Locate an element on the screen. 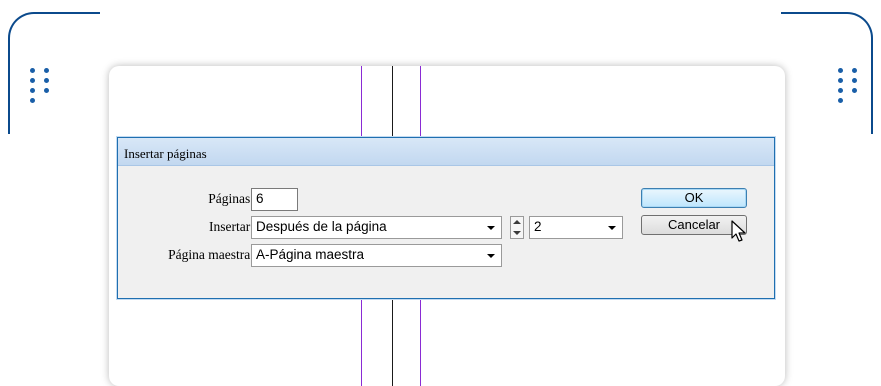 Image resolution: width=881 pixels, height=386 pixels. pages-count-input: 6 is located at coordinates (274, 199).